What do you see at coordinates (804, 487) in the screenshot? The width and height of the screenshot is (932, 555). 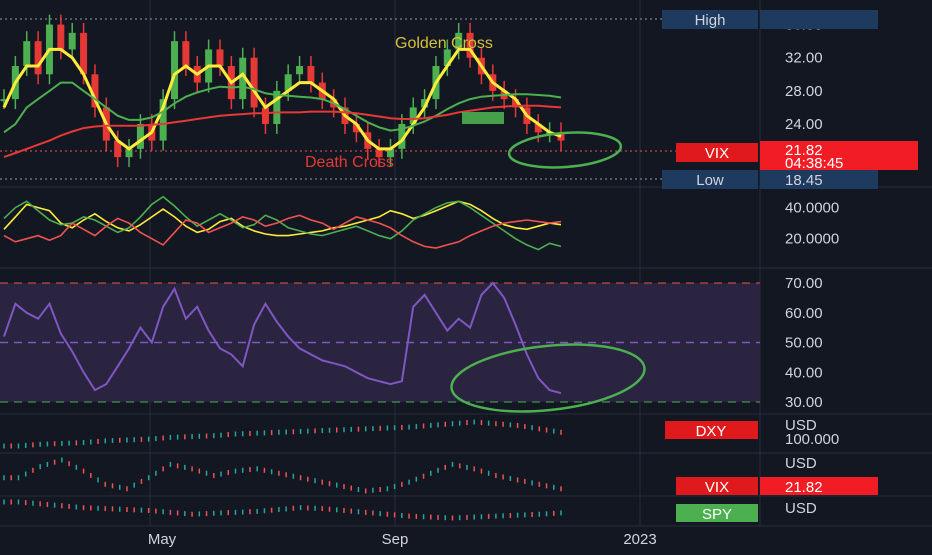 I see `vix-small-tag-value: 21.82` at bounding box center [804, 487].